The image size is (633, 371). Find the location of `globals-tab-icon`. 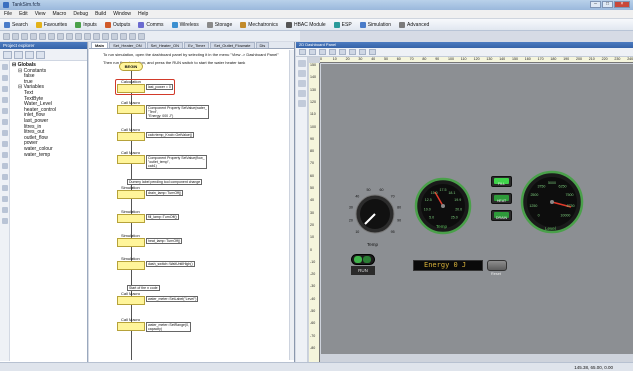

globals-tab-icon is located at coordinates (7, 54).